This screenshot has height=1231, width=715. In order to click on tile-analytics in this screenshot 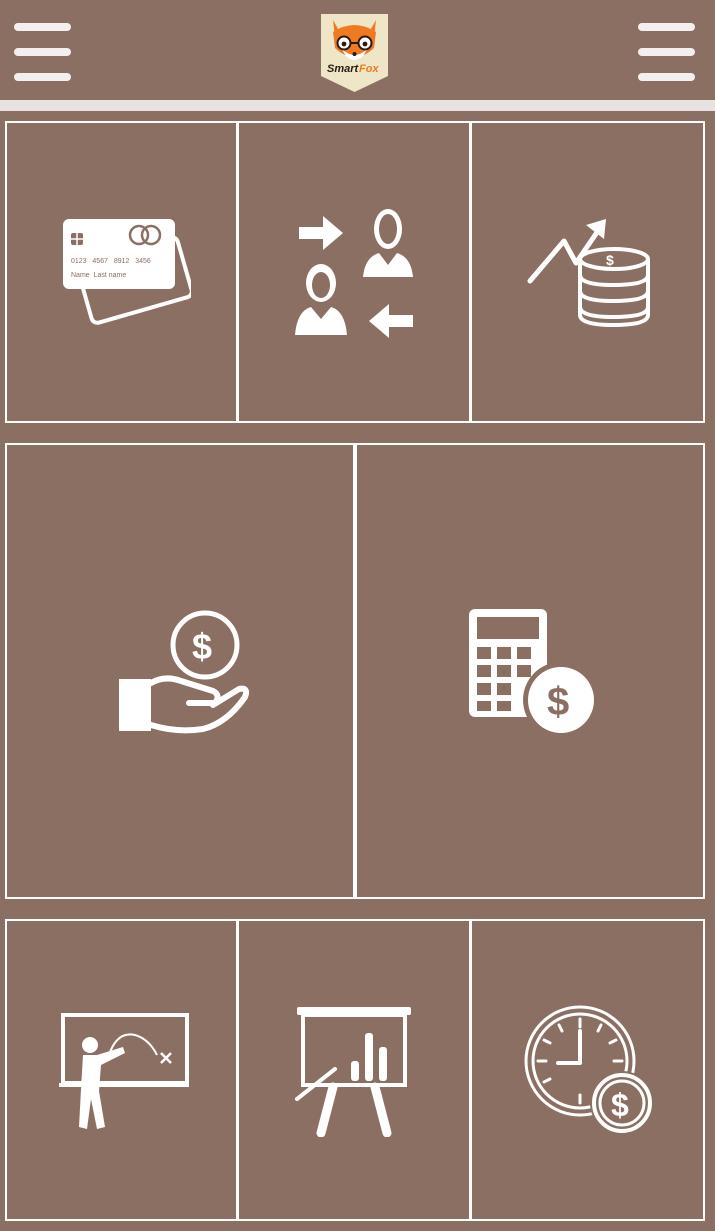, I will do `click(354, 1070)`.